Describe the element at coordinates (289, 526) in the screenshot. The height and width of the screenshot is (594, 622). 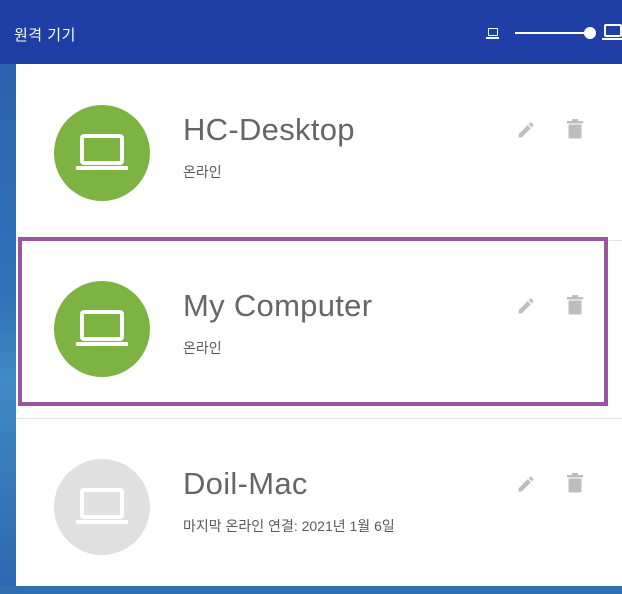
I see `device-status: 마지막 온라인 연결: 2021년 1월 6일` at that location.